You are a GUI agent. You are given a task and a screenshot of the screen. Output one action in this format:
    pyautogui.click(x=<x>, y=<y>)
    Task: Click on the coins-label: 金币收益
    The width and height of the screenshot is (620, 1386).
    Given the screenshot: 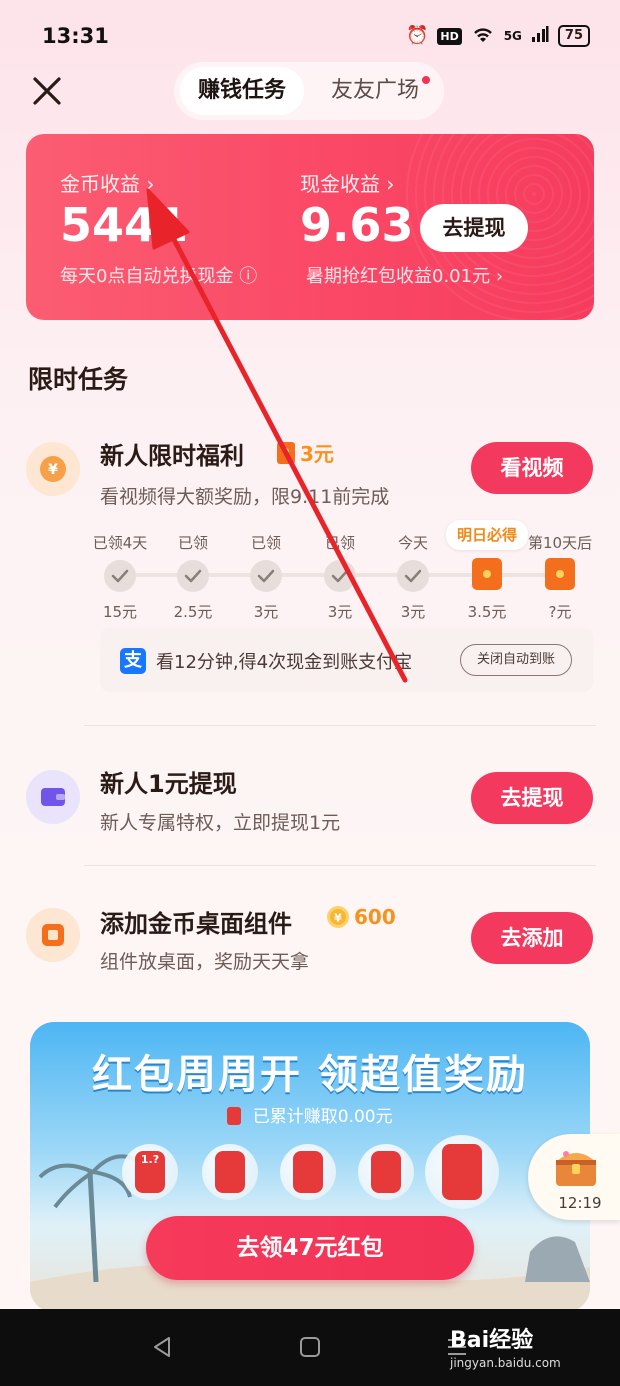 What is the action you would take?
    pyautogui.click(x=100, y=184)
    